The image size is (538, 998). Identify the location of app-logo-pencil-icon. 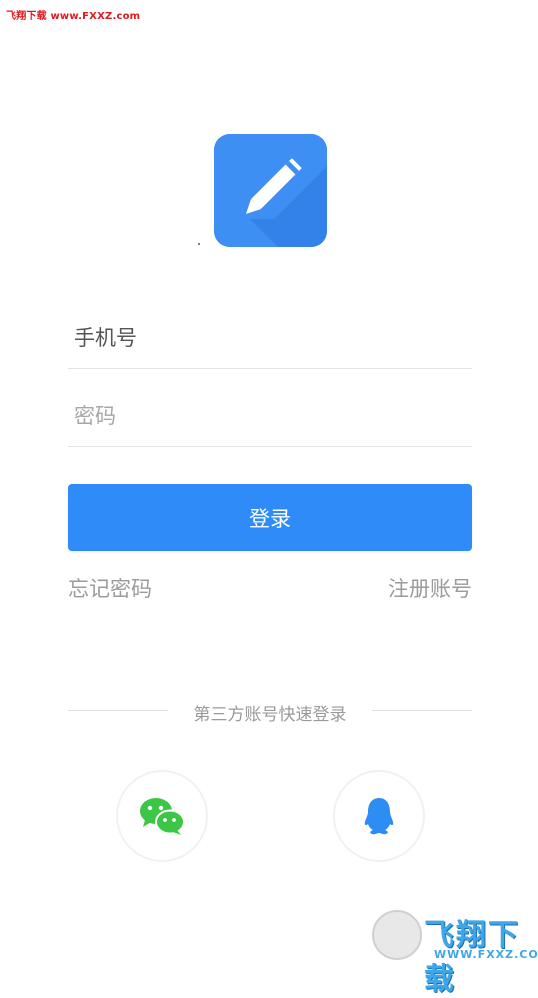
(270, 190).